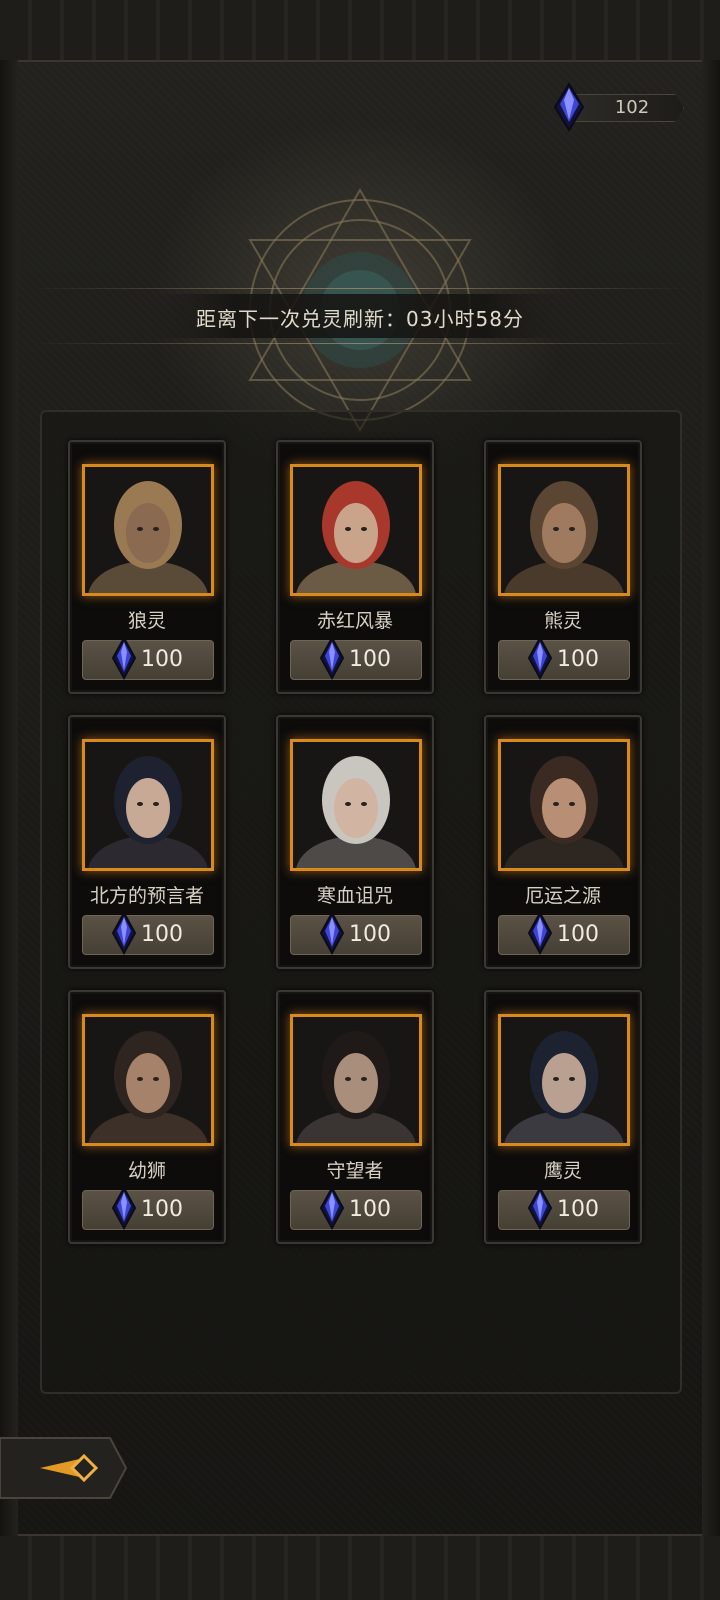 Image resolution: width=720 pixels, height=1600 pixels. I want to click on currency-amount: 102, so click(632, 107).